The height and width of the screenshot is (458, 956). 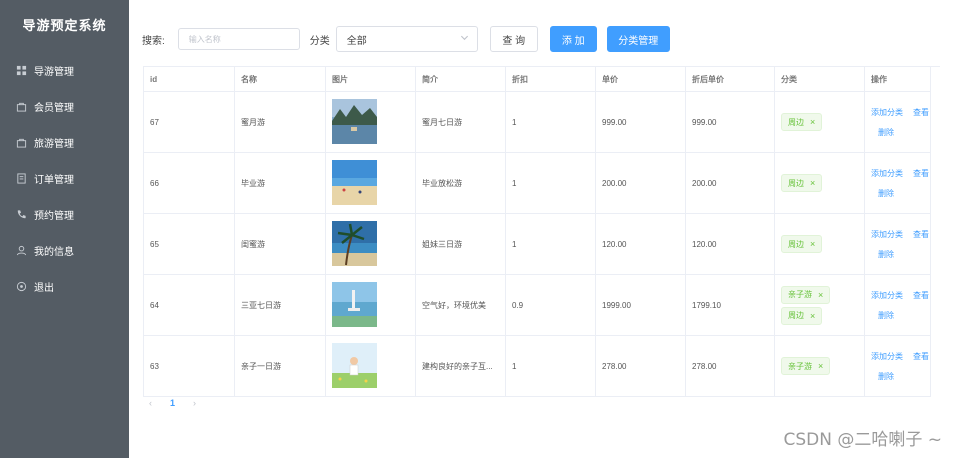 I want to click on sidebar-item-5: 预约管理, so click(x=64, y=214).